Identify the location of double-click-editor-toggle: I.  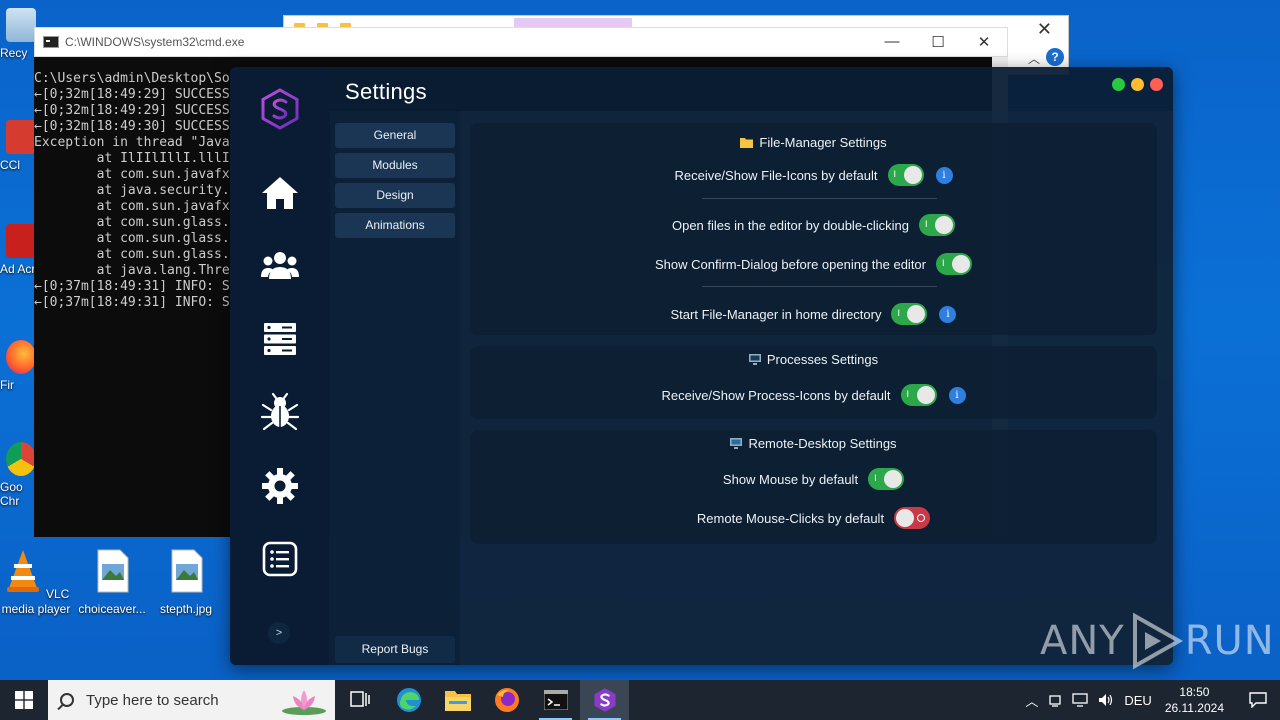
(937, 225).